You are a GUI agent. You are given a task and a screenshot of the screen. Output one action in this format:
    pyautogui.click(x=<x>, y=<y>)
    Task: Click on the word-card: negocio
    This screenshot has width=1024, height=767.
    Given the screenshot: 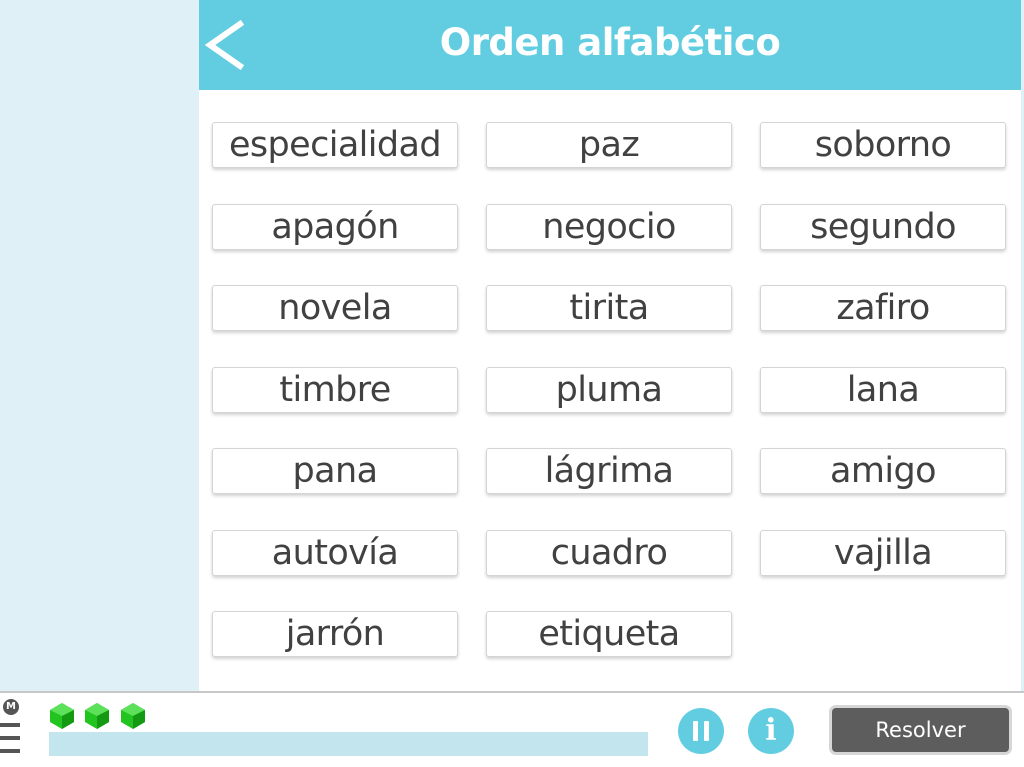 What is the action you would take?
    pyautogui.click(x=609, y=227)
    